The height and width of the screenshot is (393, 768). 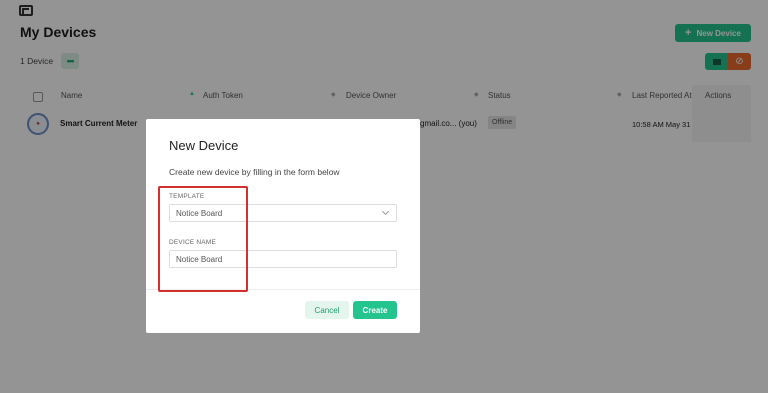 What do you see at coordinates (375, 310) in the screenshot?
I see `create-button: Create` at bounding box center [375, 310].